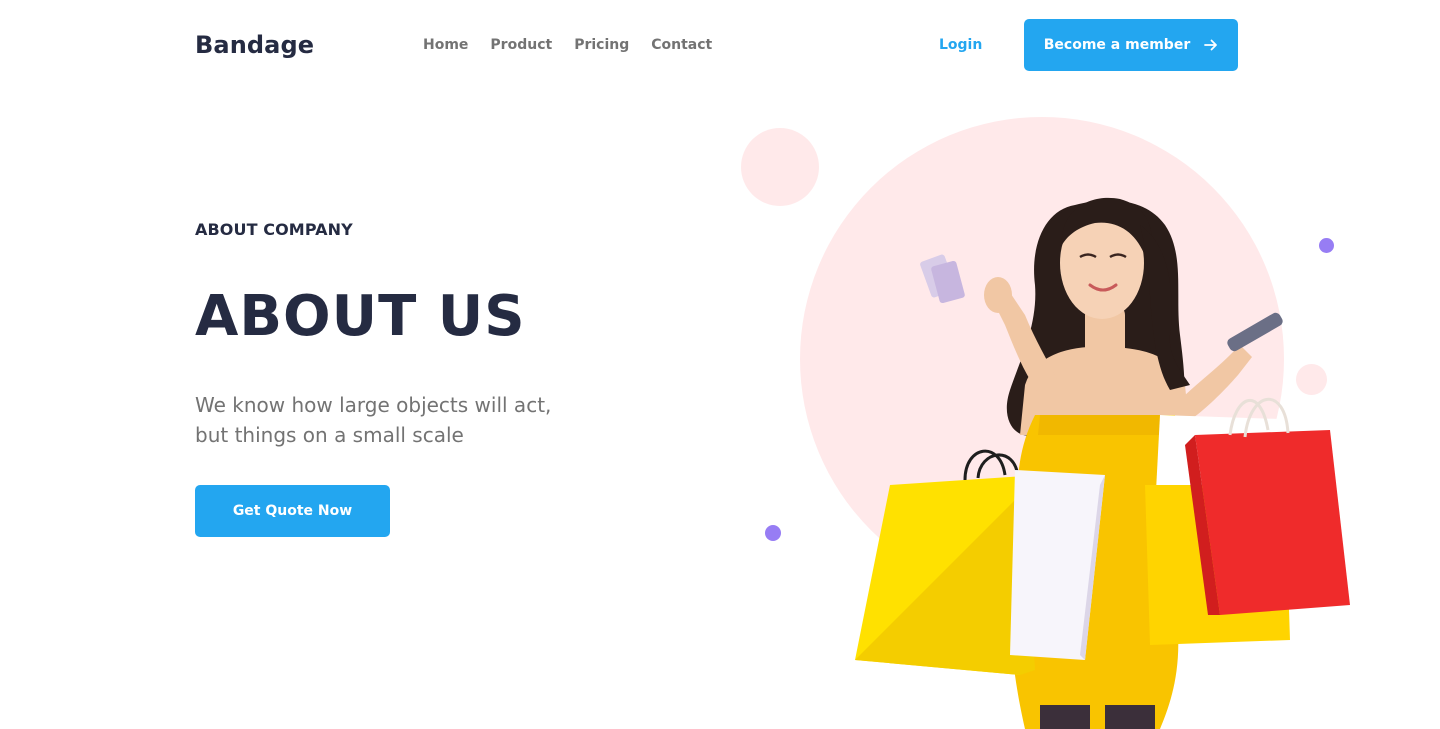  Describe the element at coordinates (292, 511) in the screenshot. I see `get-quote-button: Get Quote Now` at that location.